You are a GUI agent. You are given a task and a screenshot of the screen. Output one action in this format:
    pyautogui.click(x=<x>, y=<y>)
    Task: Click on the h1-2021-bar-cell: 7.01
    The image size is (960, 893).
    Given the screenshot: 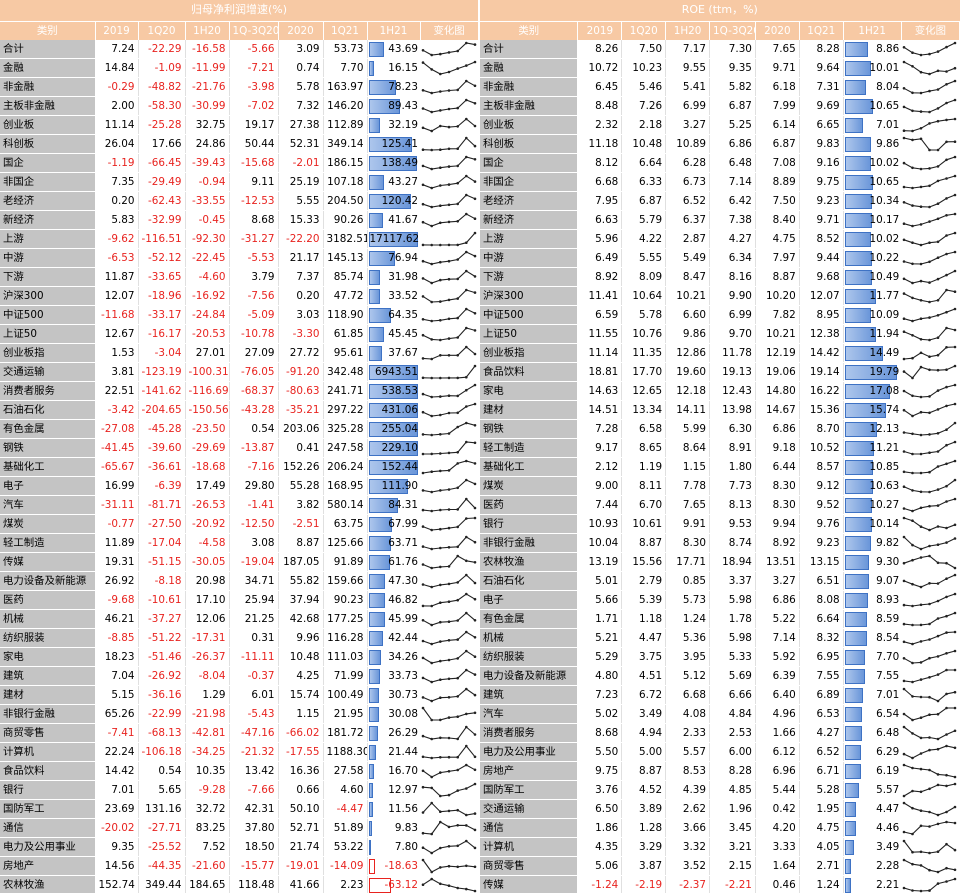 What is the action you would take?
    pyautogui.click(x=872, y=695)
    